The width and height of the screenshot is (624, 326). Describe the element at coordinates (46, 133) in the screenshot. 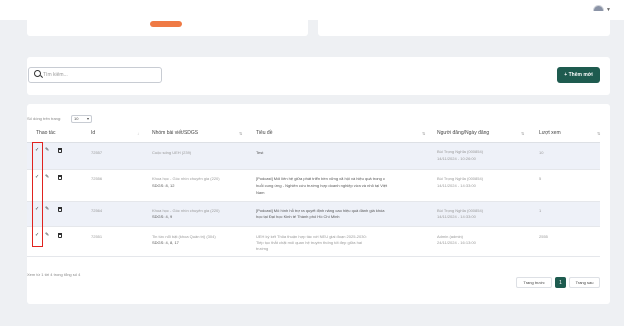

I see `header-actions: Thao tác` at that location.